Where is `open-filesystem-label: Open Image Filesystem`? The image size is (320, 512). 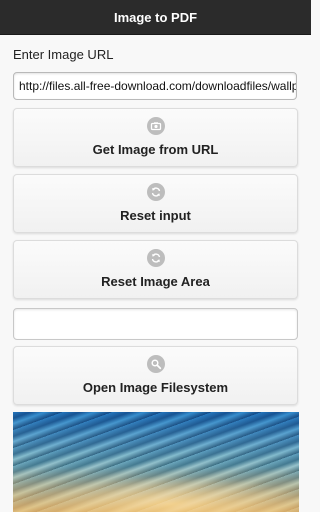 open-filesystem-label: Open Image Filesystem is located at coordinates (155, 387).